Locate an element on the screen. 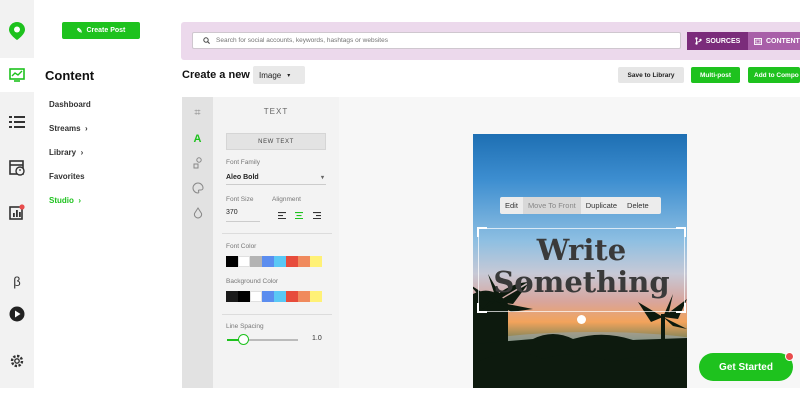 This screenshot has width=800, height=400. search-input is located at coordinates (436, 40).